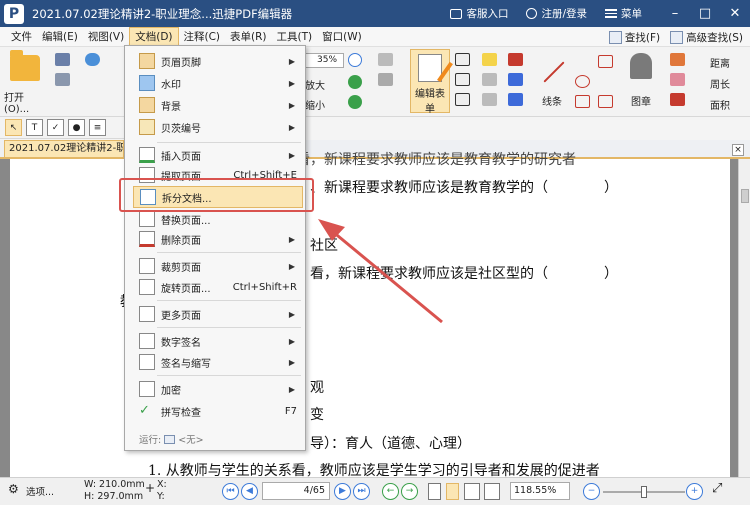  What do you see at coordinates (462, 99) in the screenshot?
I see `callout-icon` at bounding box center [462, 99].